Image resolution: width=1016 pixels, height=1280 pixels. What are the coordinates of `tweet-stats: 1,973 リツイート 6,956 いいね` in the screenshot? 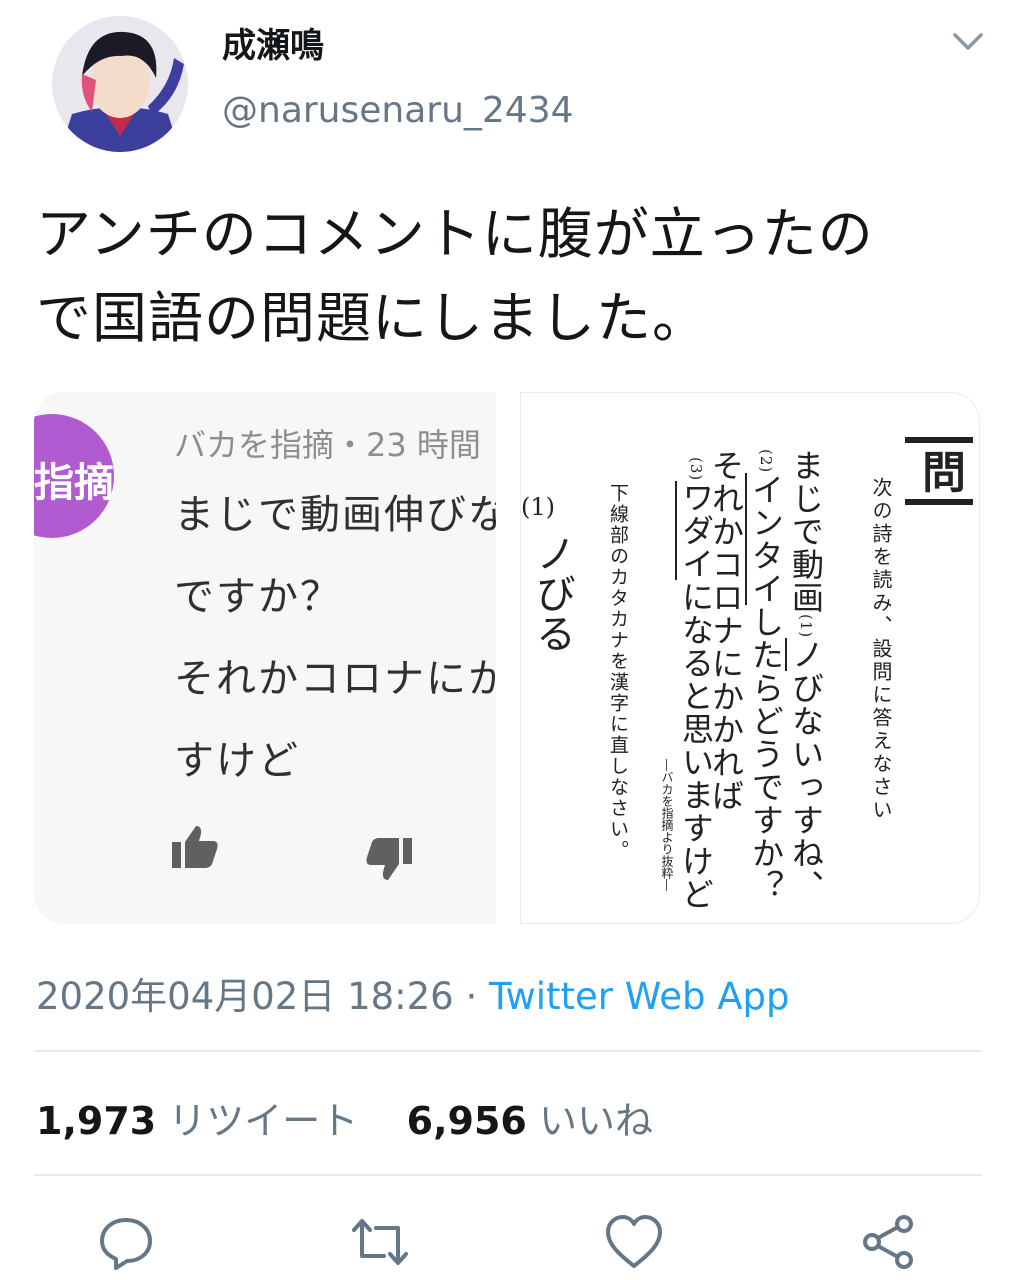 It's located at (344, 1117).